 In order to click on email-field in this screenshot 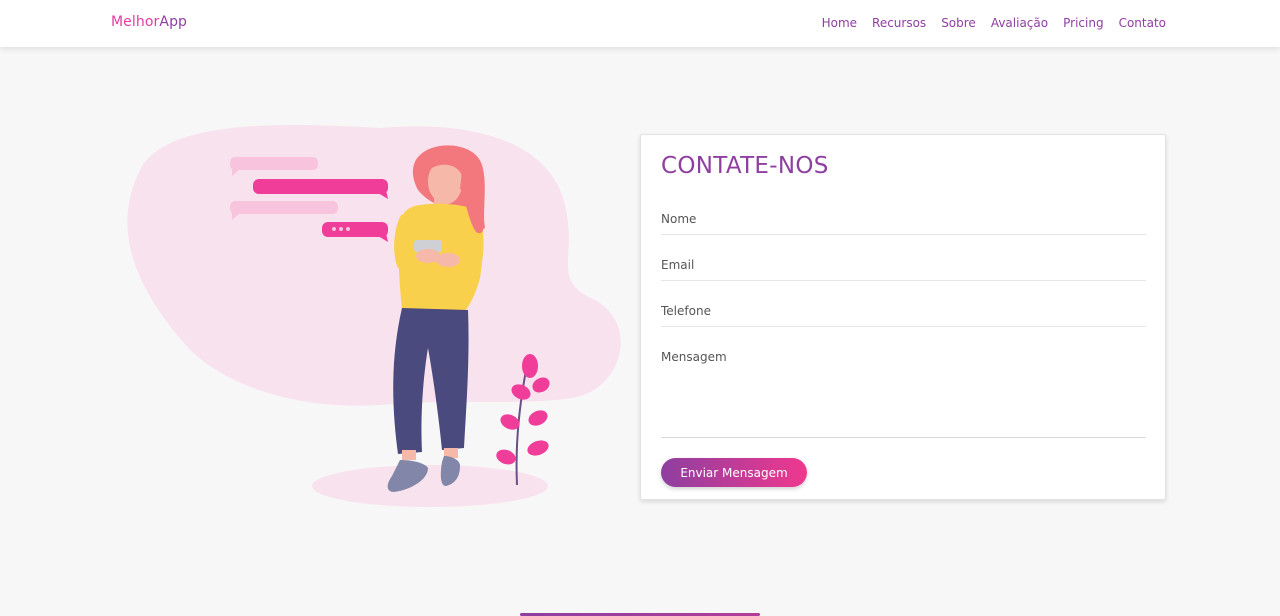, I will do `click(903, 269)`.